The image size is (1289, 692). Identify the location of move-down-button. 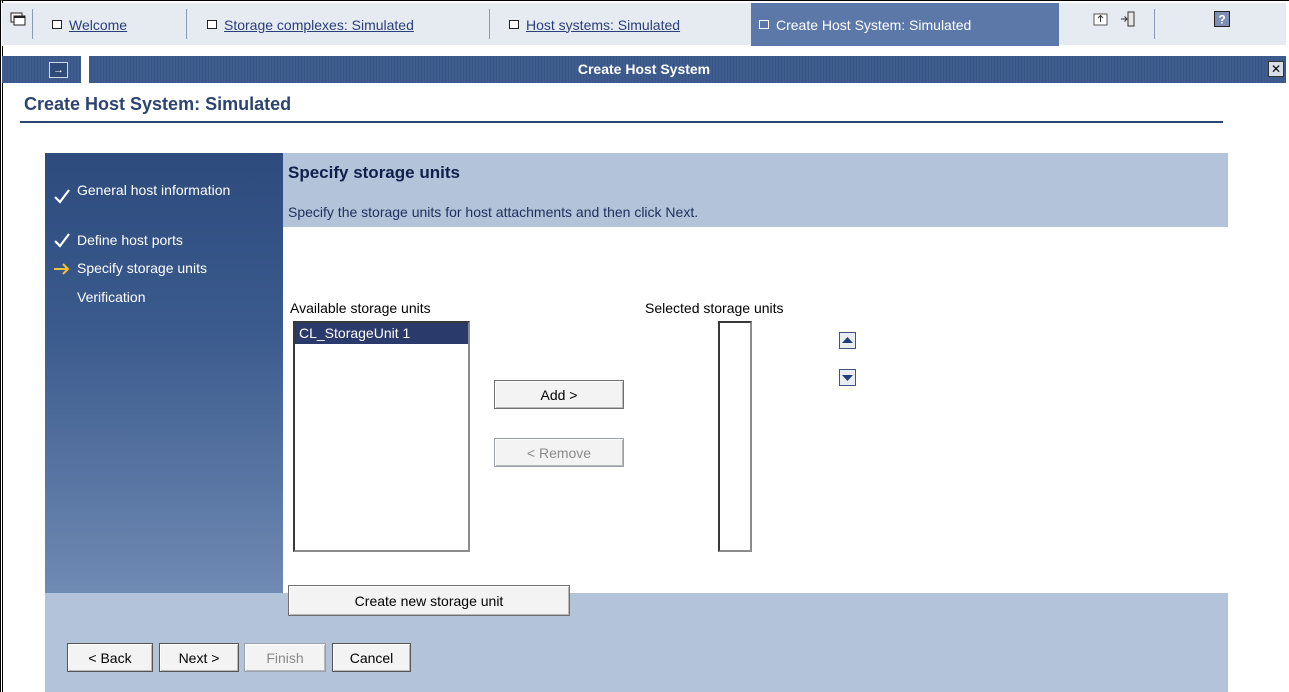
(847, 377).